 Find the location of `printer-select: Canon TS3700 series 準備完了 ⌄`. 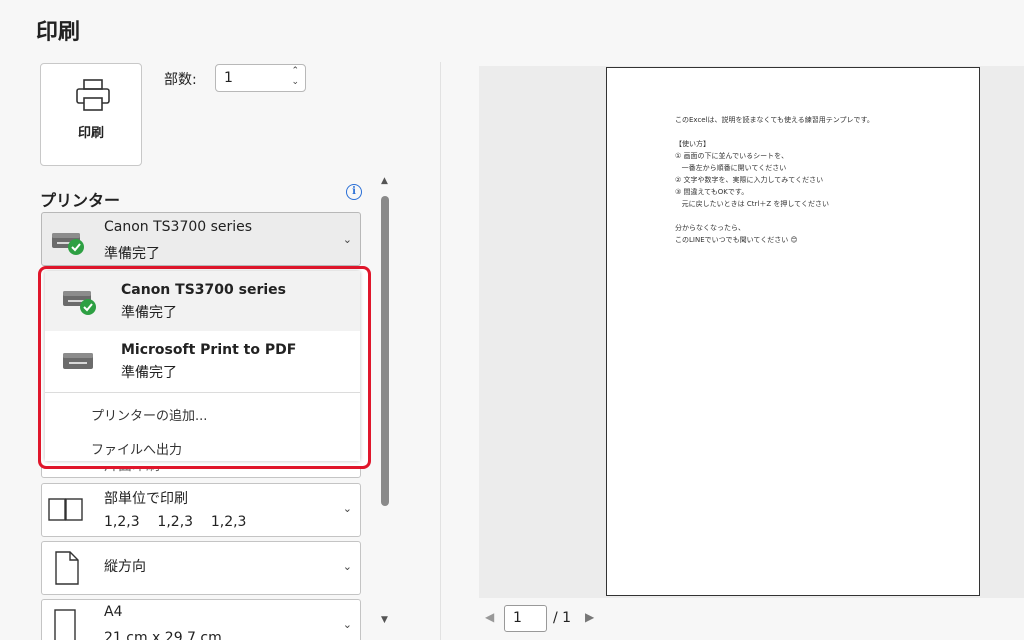

printer-select: Canon TS3700 series 準備完了 ⌄ is located at coordinates (201, 239).